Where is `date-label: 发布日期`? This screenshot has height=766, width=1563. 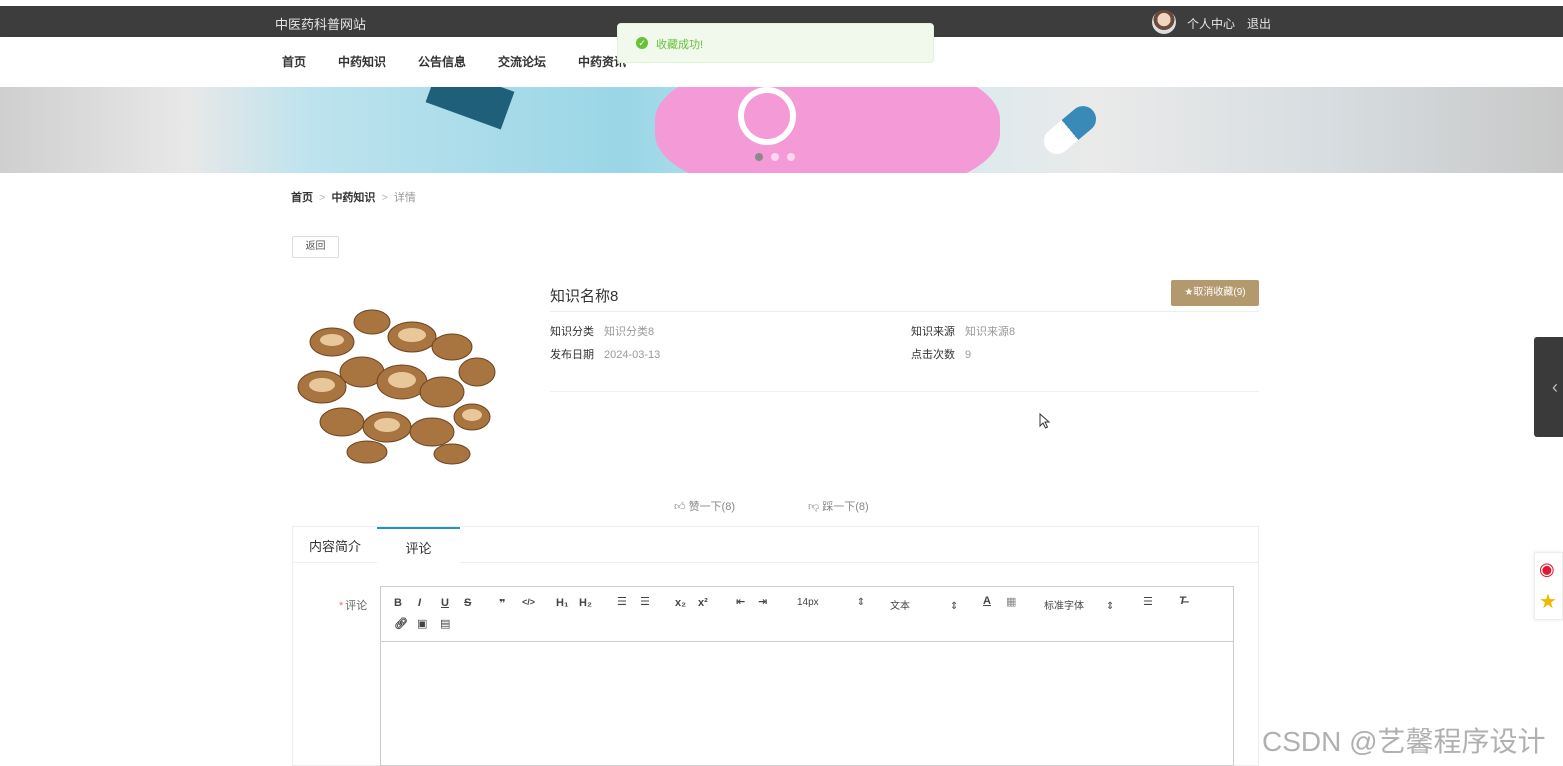
date-label: 发布日期 is located at coordinates (572, 355).